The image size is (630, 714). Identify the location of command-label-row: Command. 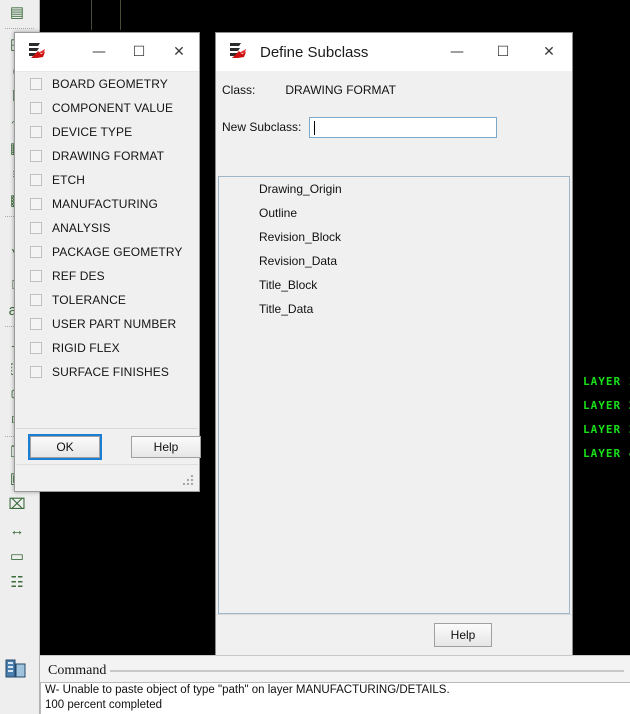
(335, 671).